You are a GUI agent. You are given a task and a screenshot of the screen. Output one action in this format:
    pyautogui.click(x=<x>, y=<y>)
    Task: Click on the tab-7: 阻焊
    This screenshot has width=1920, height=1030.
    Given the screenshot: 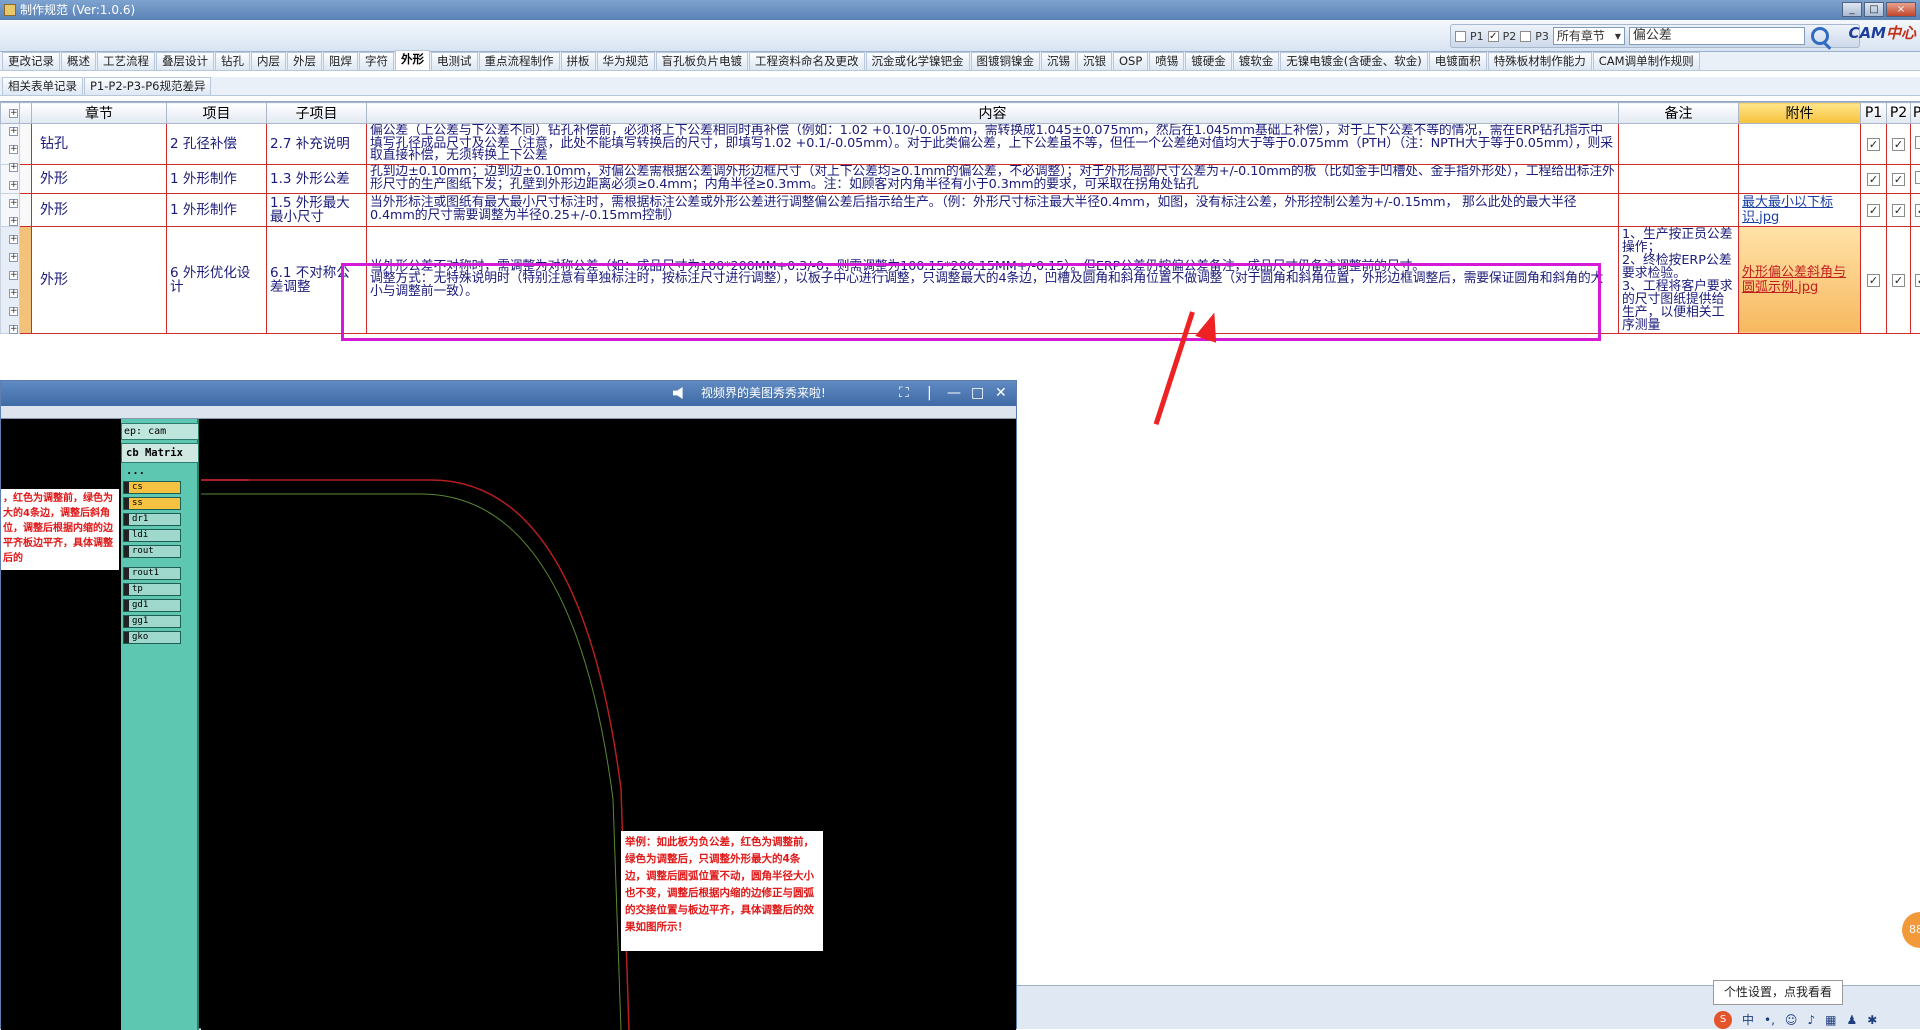 What is the action you would take?
    pyautogui.click(x=340, y=61)
    